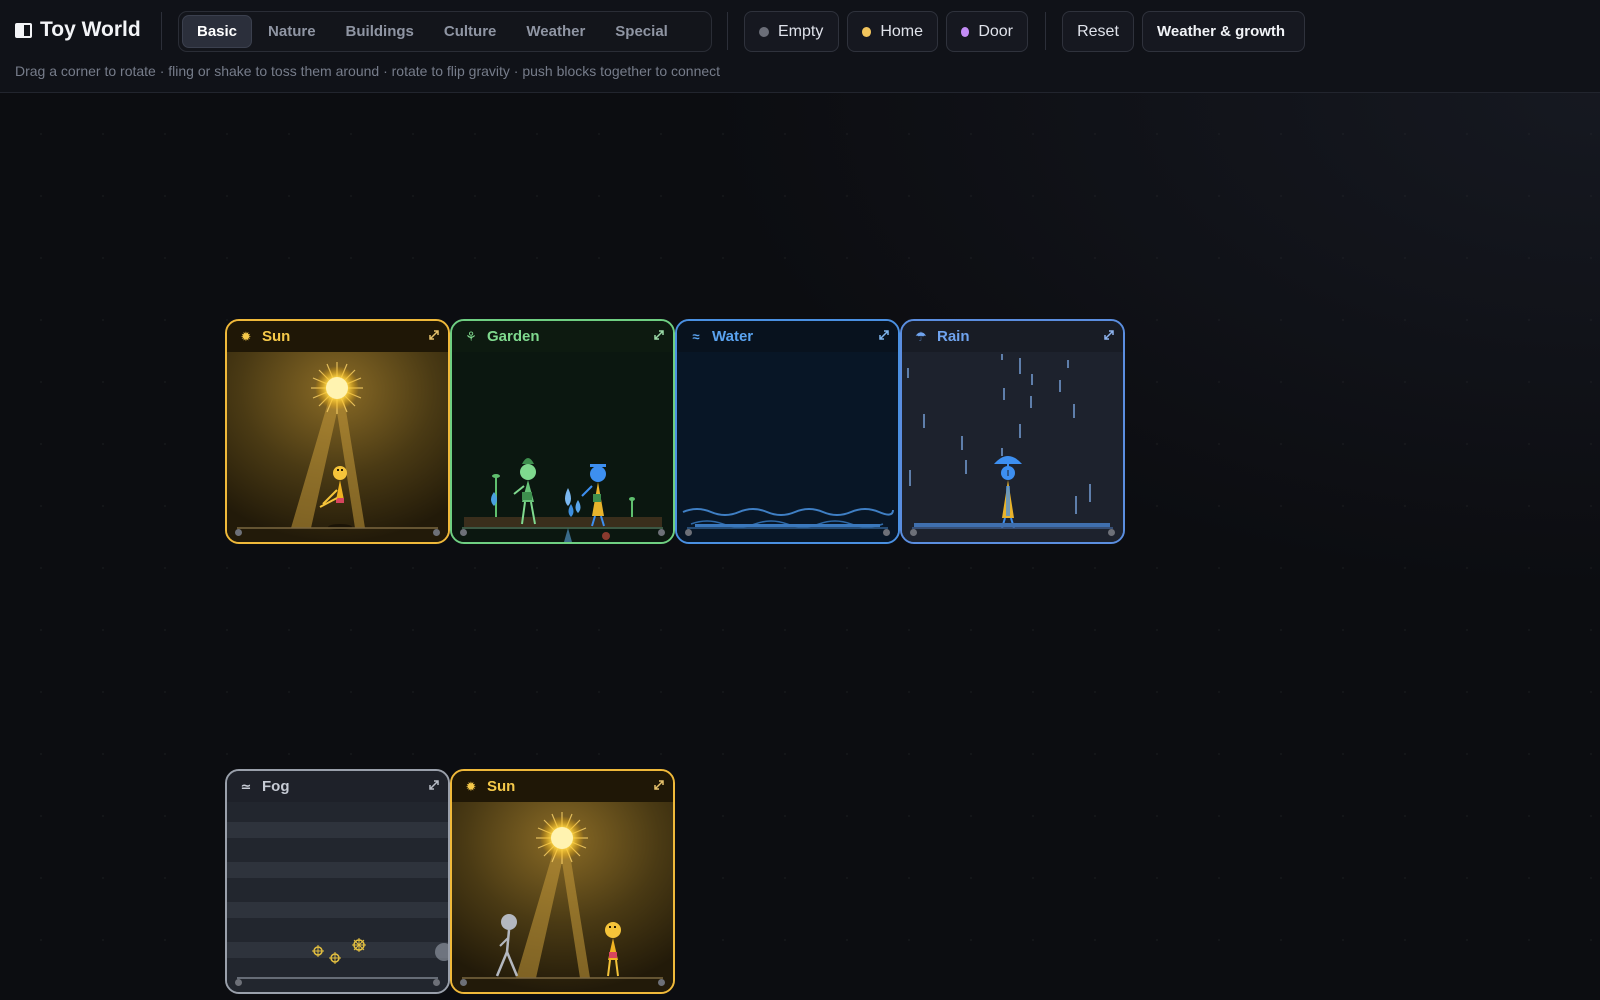  I want to click on sidebar-toggle-icon, so click(23, 30).